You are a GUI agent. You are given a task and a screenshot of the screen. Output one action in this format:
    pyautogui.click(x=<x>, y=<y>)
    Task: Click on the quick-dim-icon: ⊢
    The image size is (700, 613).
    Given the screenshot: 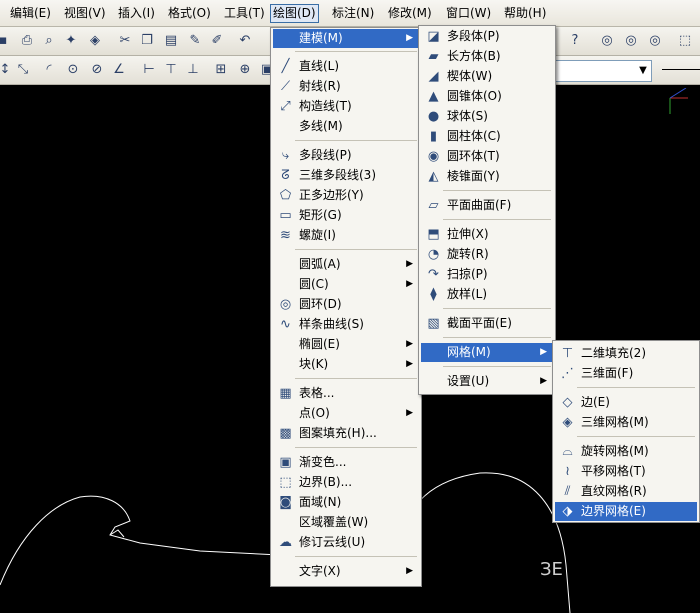 What is the action you would take?
    pyautogui.click(x=149, y=70)
    